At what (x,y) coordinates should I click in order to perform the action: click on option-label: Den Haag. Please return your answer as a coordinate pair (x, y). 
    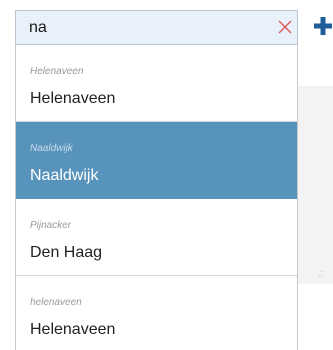
    Looking at the image, I should click on (66, 252).